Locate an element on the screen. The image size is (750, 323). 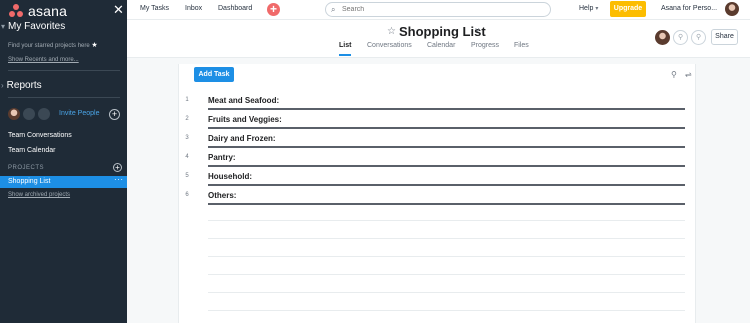
projects-label: PROJECTS is located at coordinates (26, 168).